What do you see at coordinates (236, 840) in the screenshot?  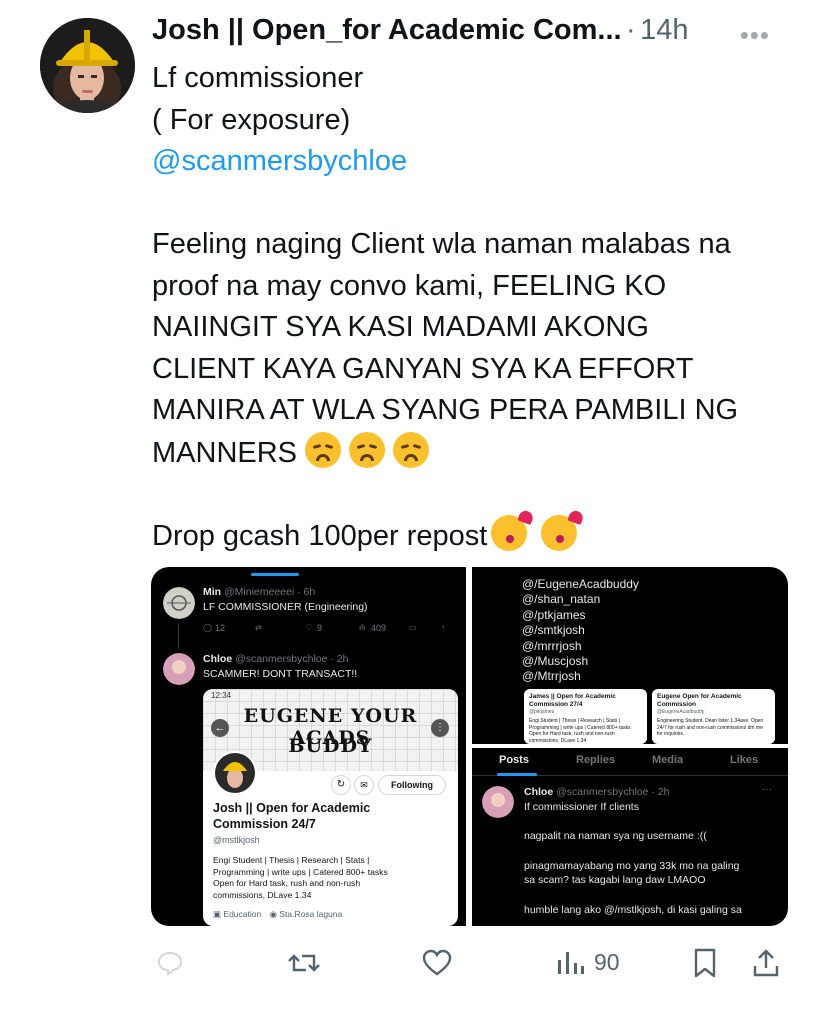 I see `profile-handle: @mstlkjosh` at bounding box center [236, 840].